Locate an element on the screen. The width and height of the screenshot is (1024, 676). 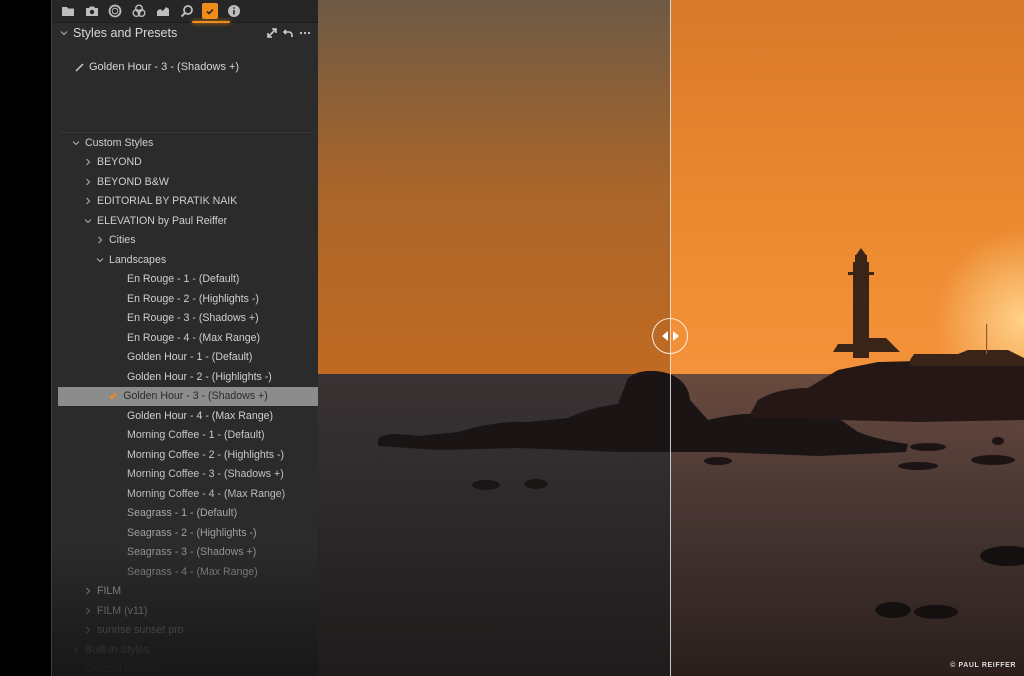
tree-item-film: FILM is located at coordinates (185, 592).